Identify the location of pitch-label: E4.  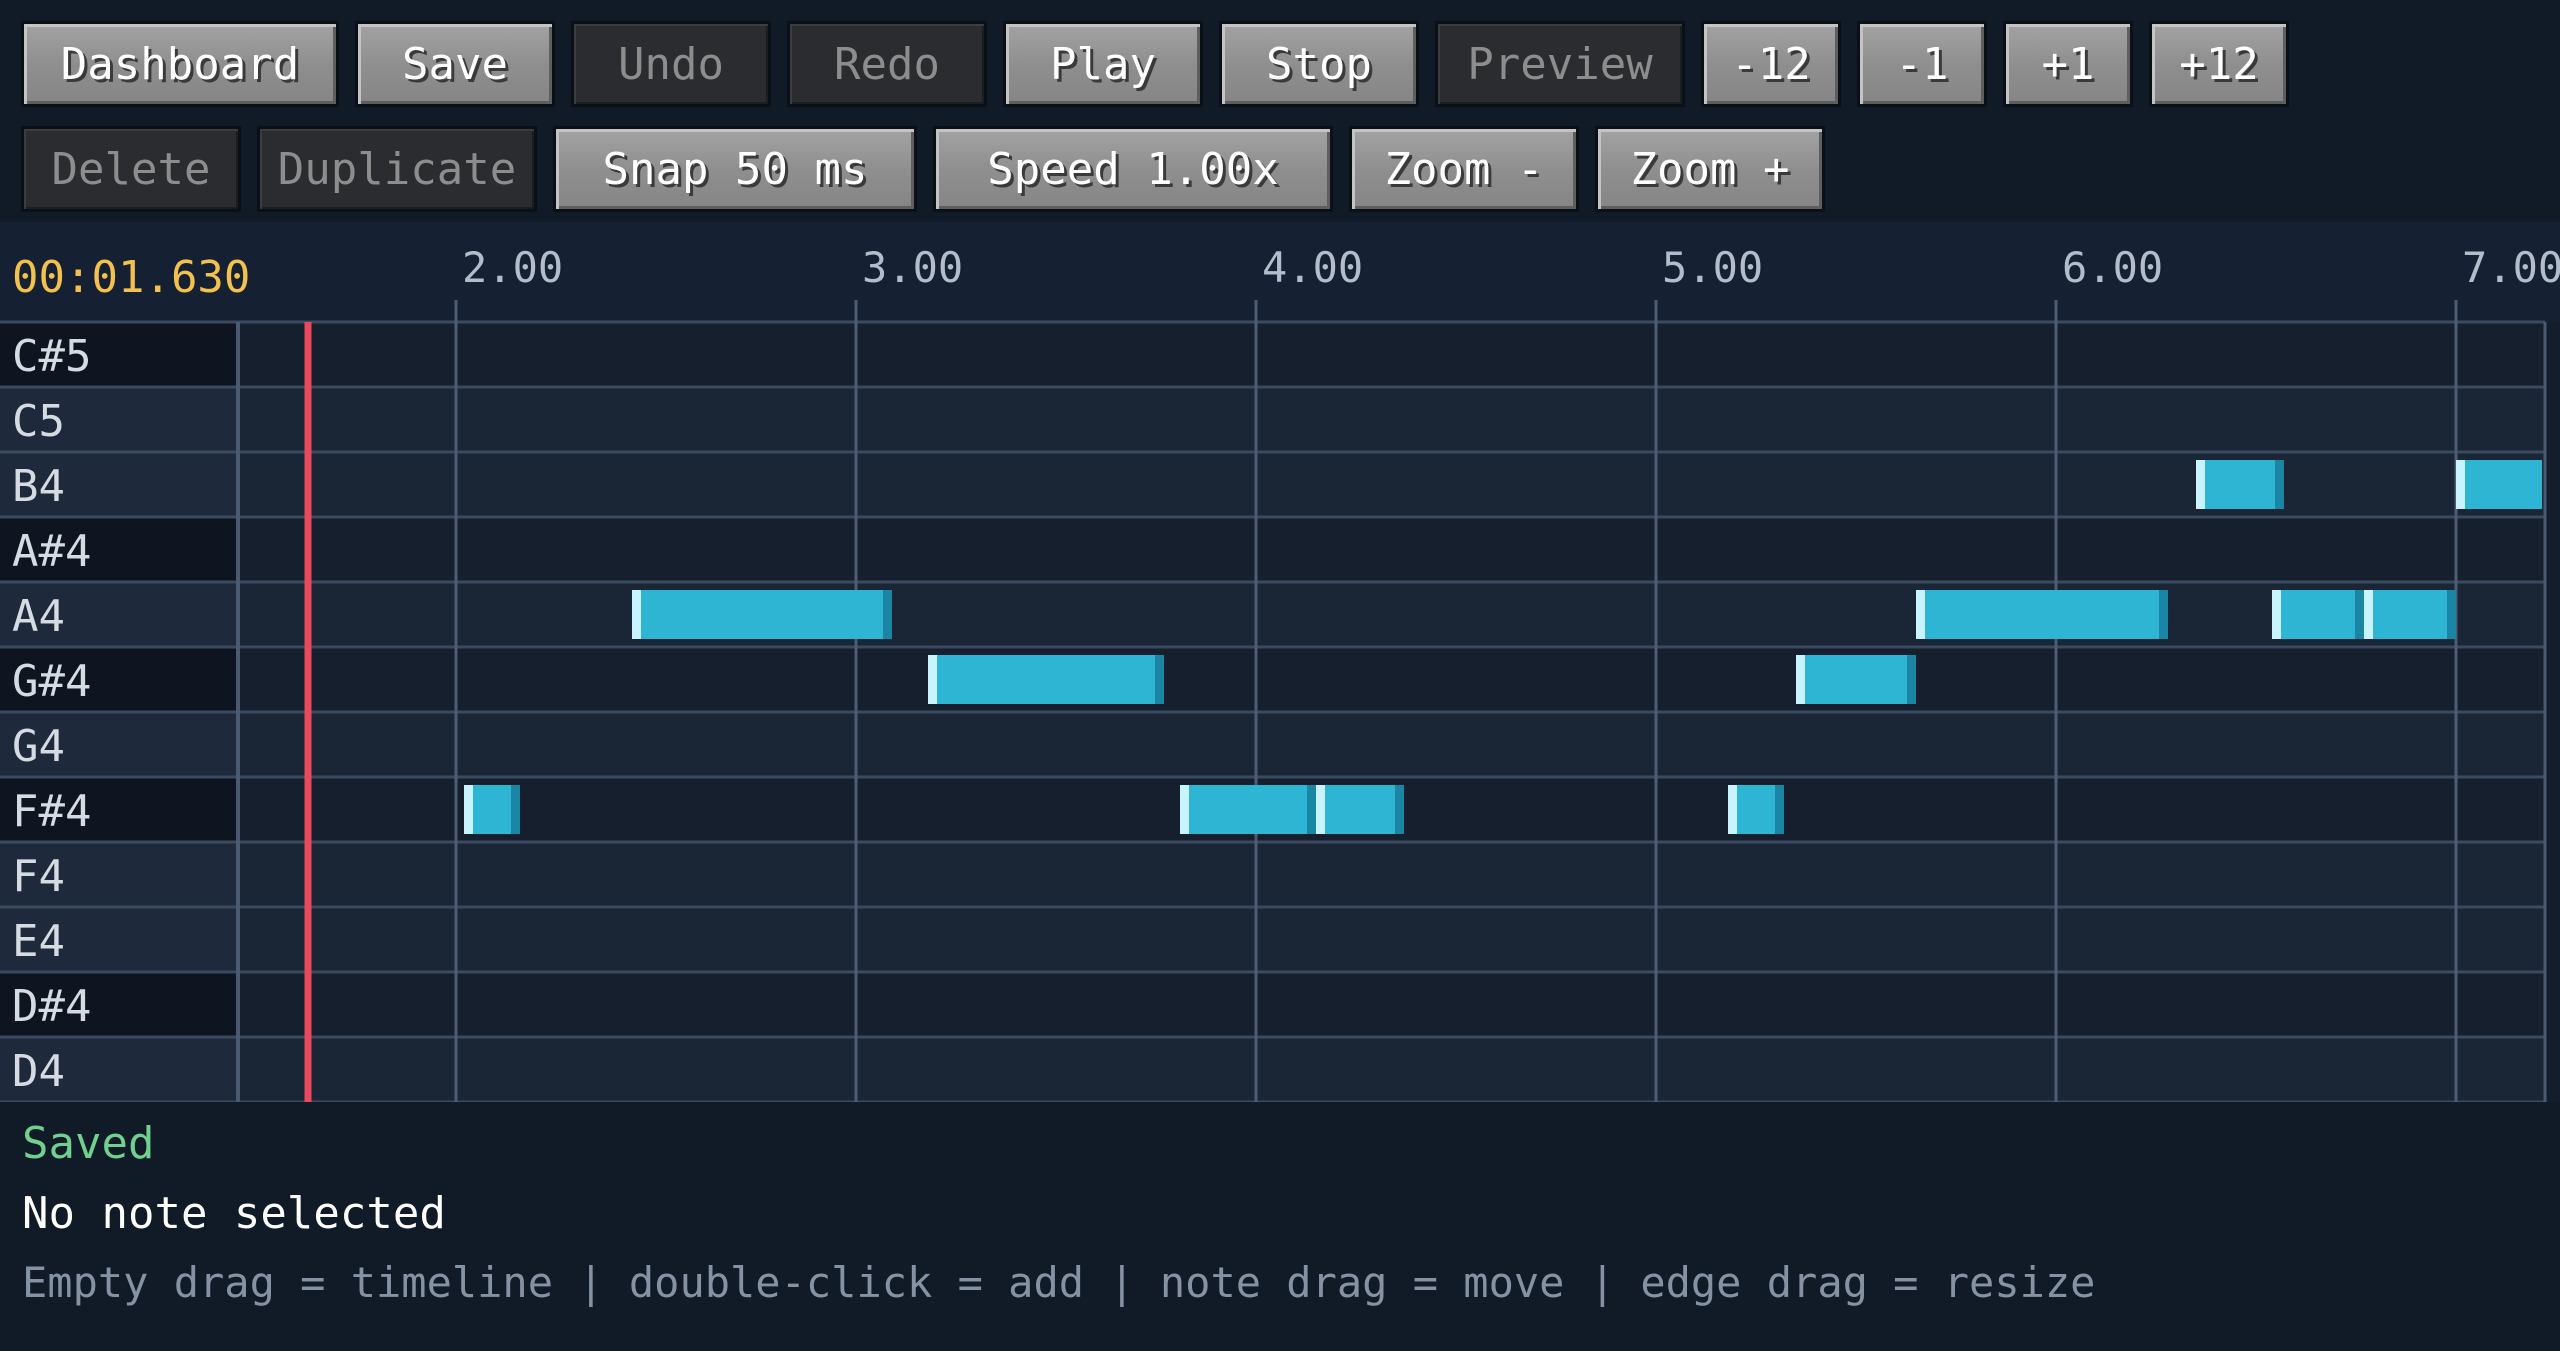
(38, 941).